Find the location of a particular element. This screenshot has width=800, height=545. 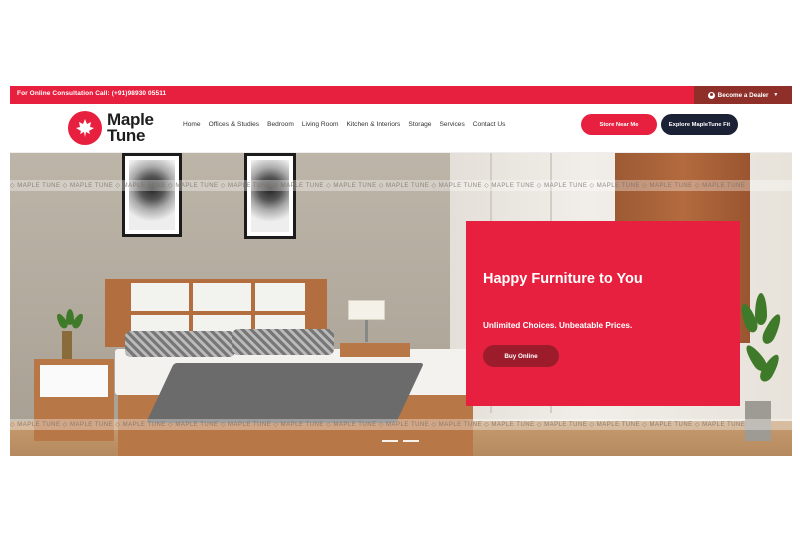

nav-services: Services is located at coordinates (451, 124).